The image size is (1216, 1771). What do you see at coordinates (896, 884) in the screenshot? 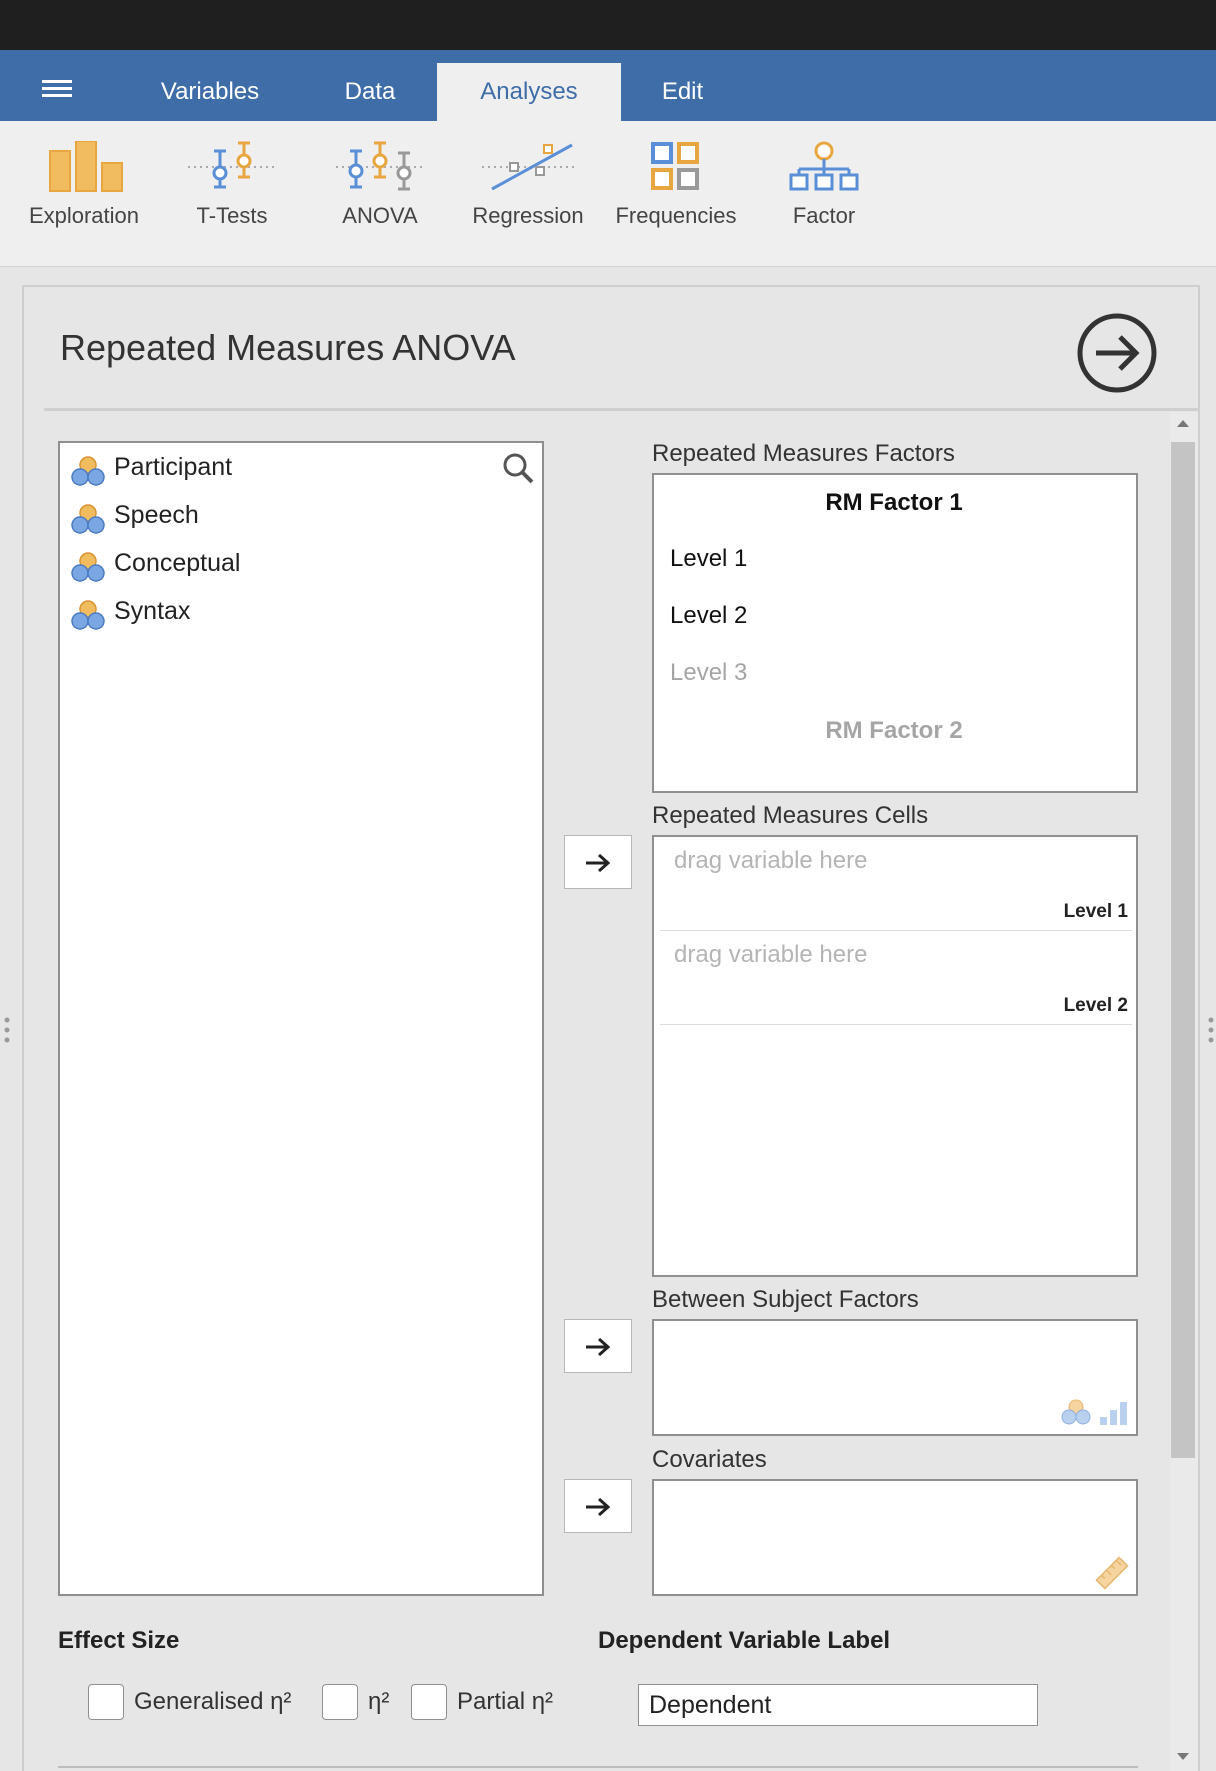
I see `rm-cell-row: drag variable here Level 1` at bounding box center [896, 884].